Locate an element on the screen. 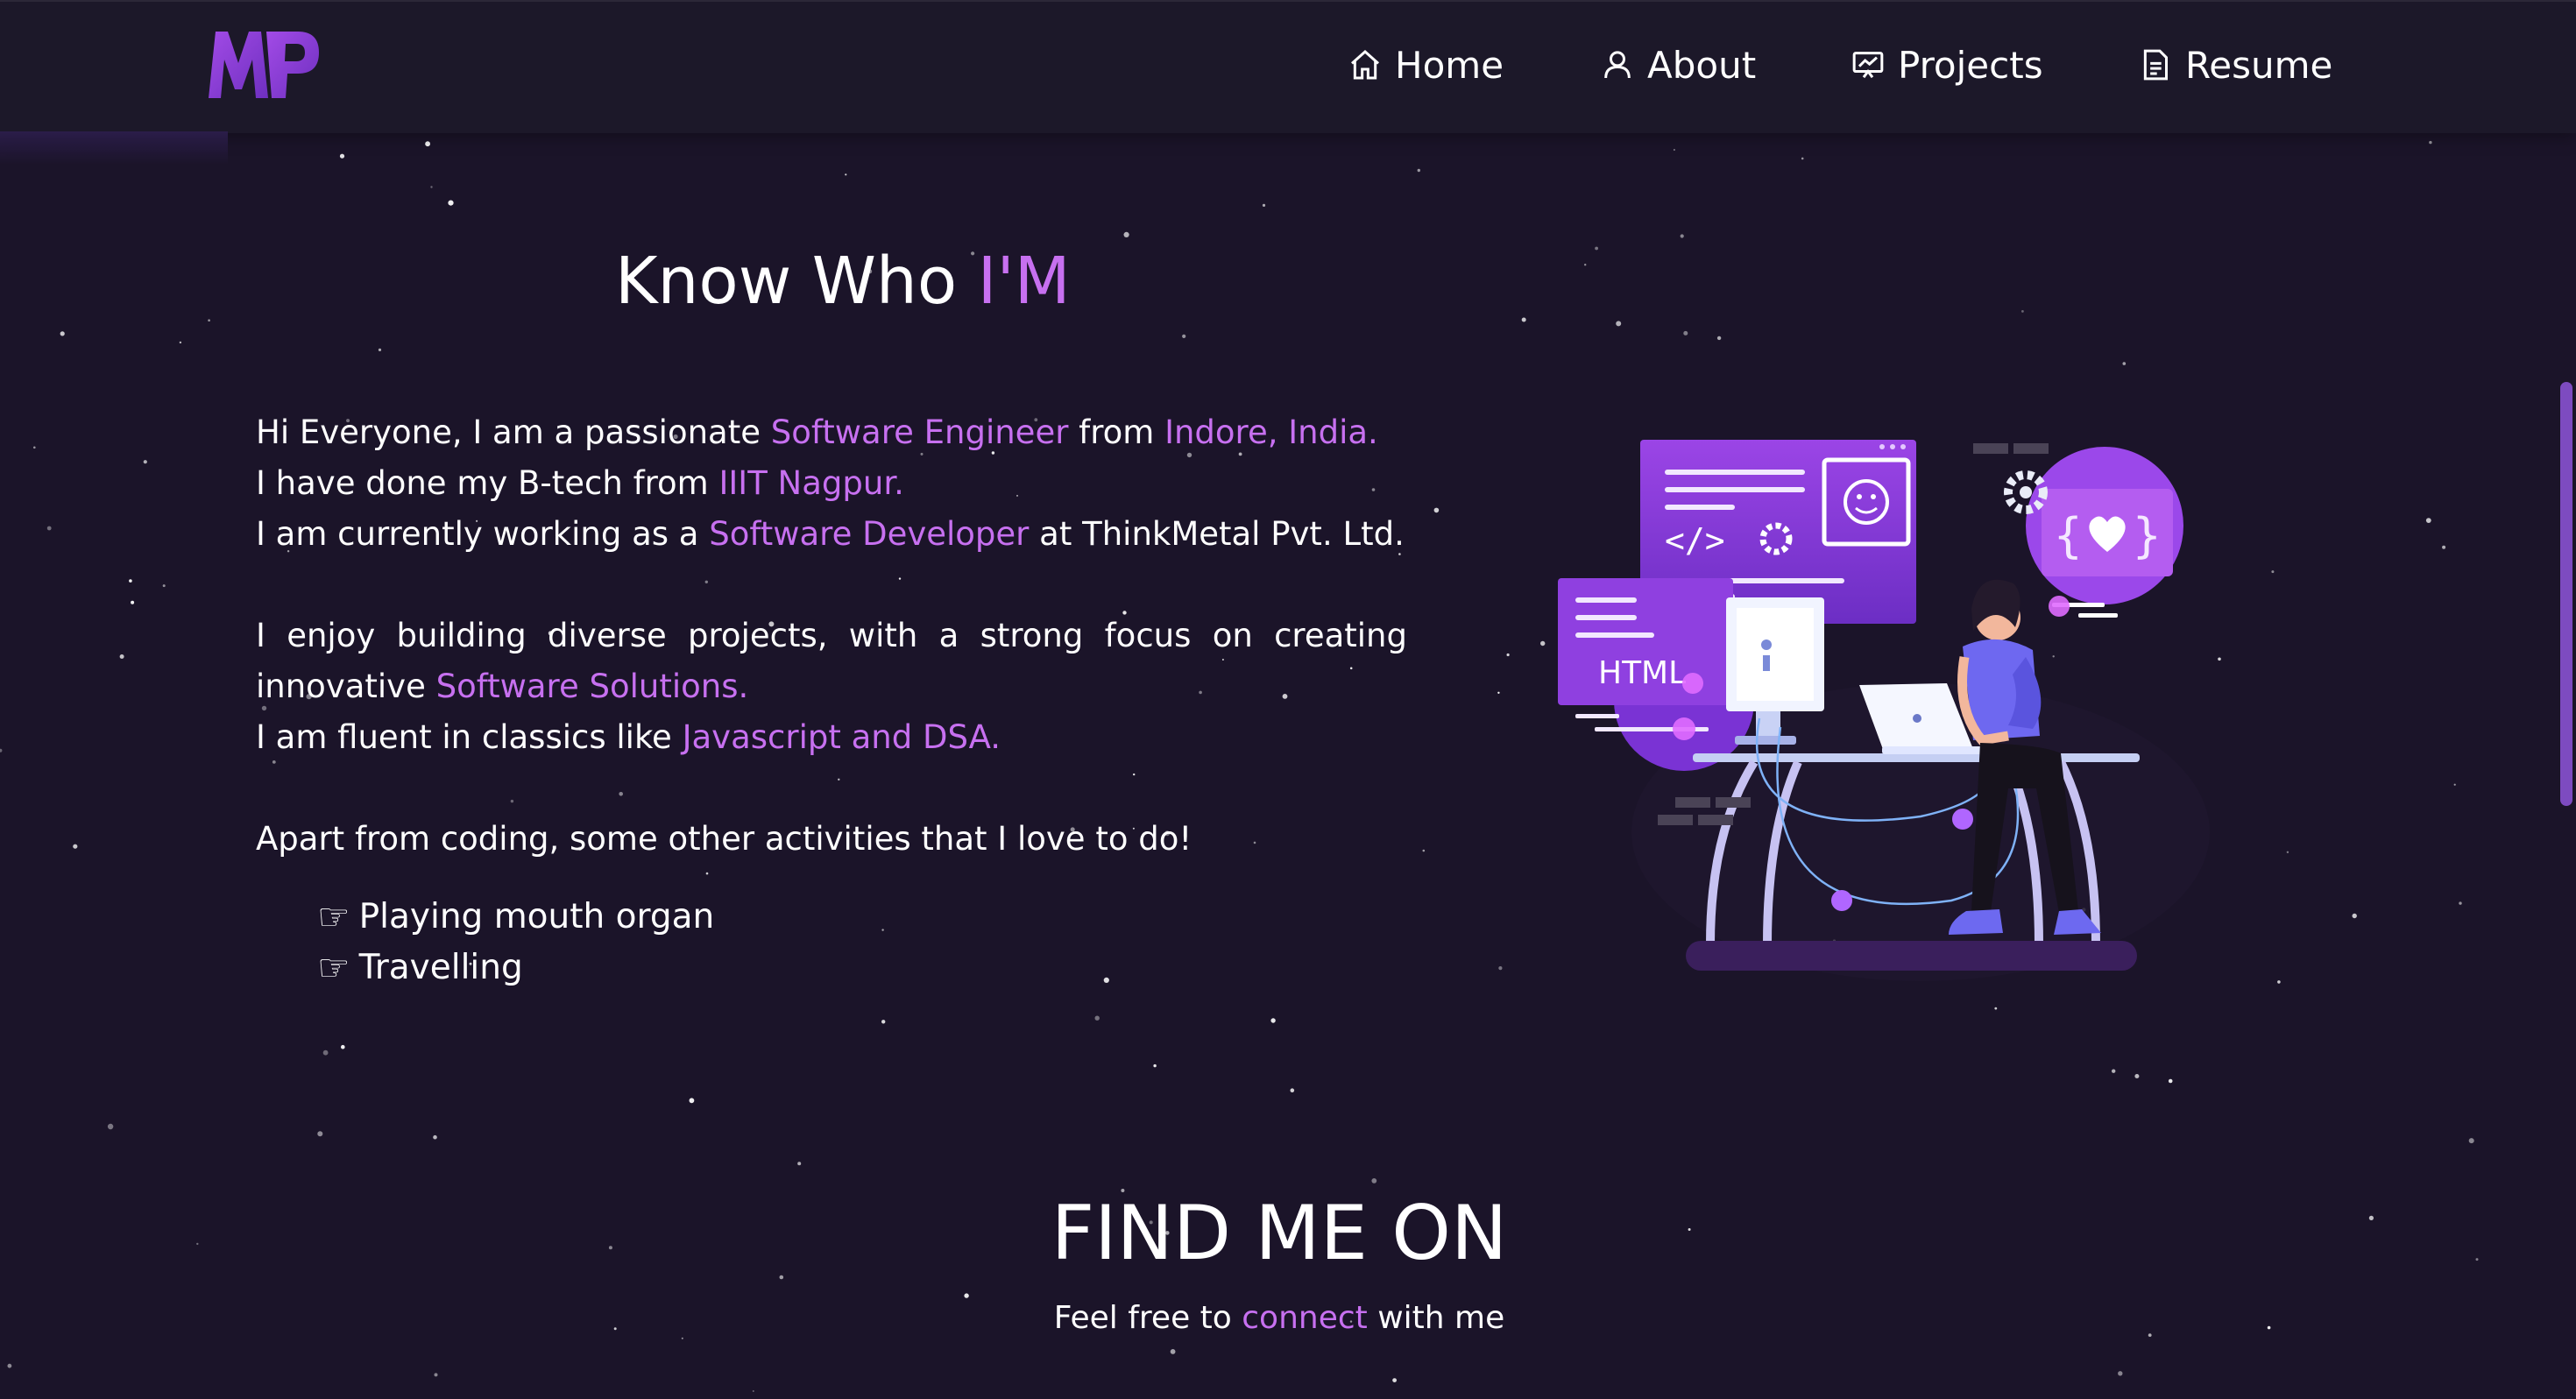 This screenshot has height=1399, width=2576. intro-text: from is located at coordinates (1116, 432).